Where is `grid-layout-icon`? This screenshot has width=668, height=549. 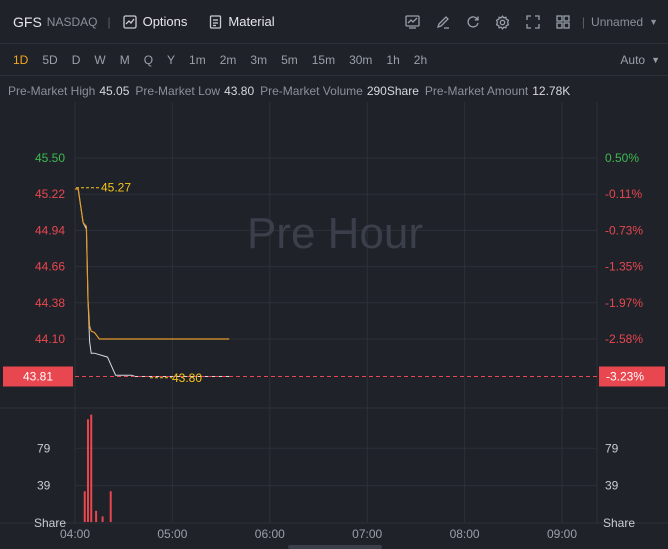
grid-layout-icon is located at coordinates (563, 22).